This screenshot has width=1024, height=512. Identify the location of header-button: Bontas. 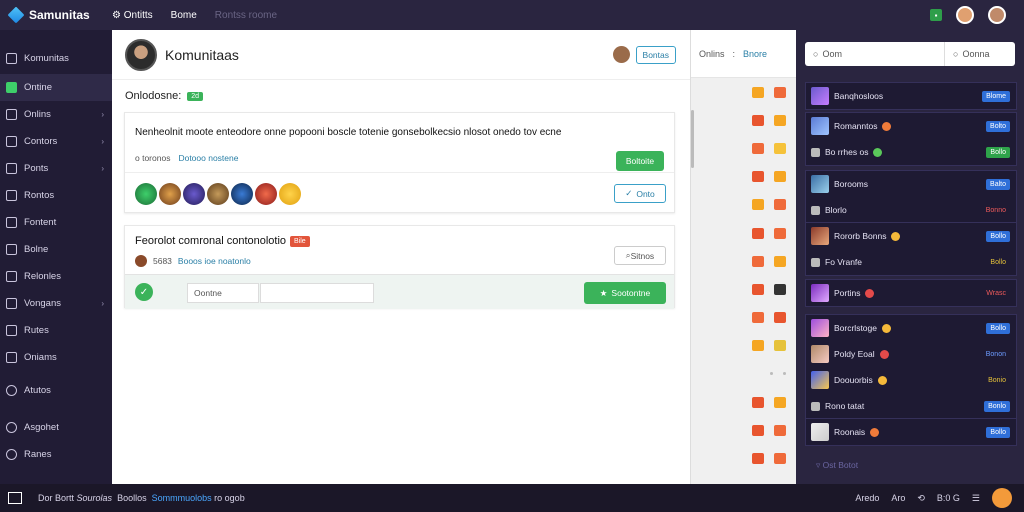
(655, 54).